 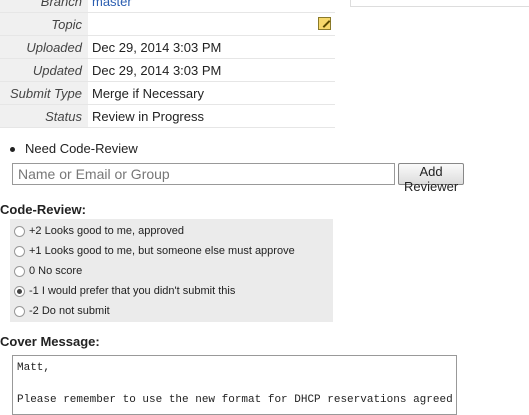 What do you see at coordinates (107, 231) in the screenshot?
I see `vote-label: +2 Looks good to me, approved` at bounding box center [107, 231].